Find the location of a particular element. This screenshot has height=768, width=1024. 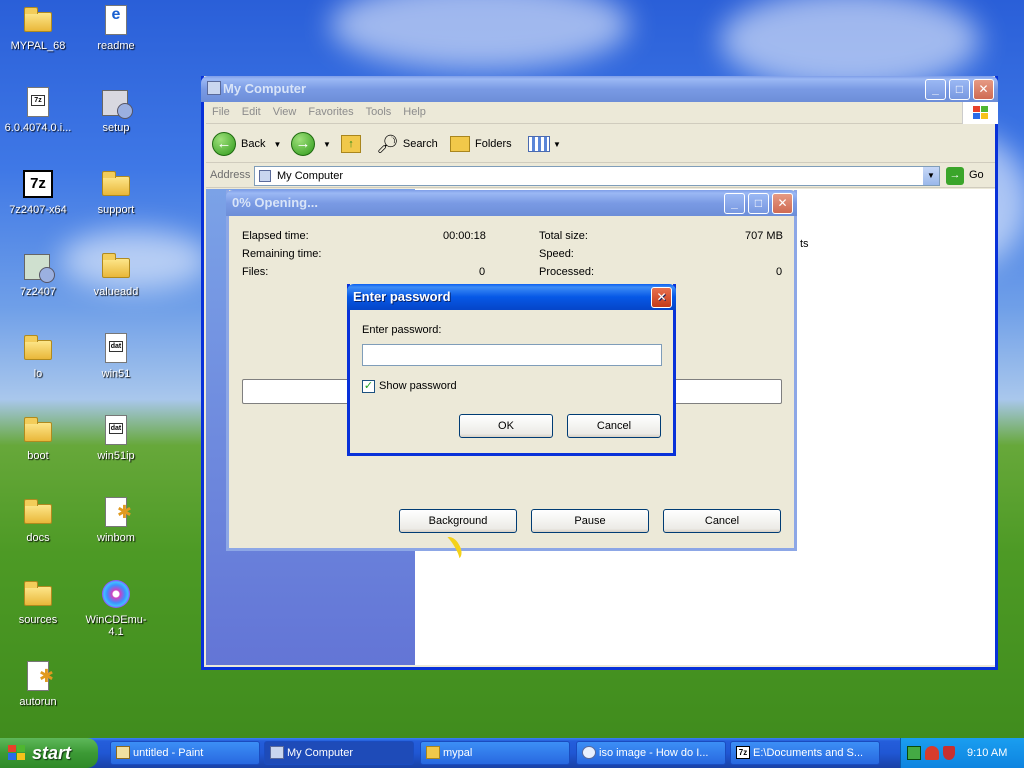

password-input is located at coordinates (512, 355).